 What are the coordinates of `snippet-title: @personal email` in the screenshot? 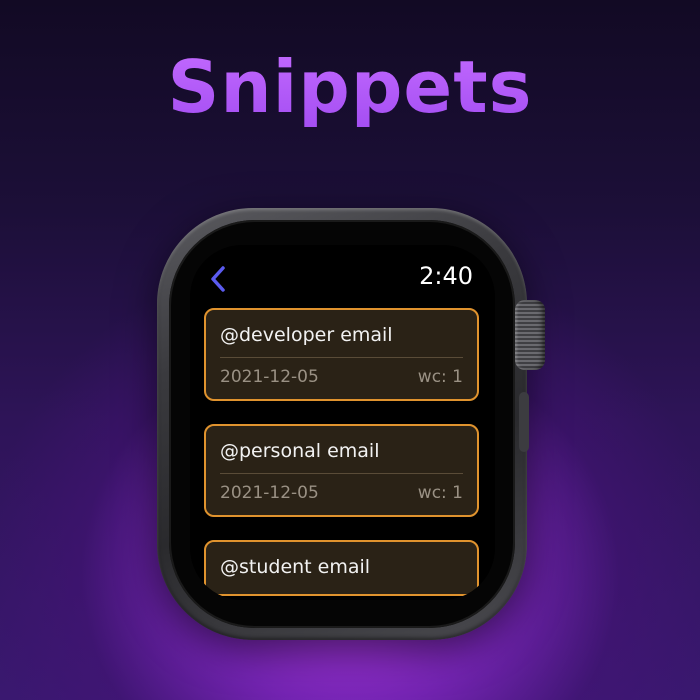 It's located at (300, 451).